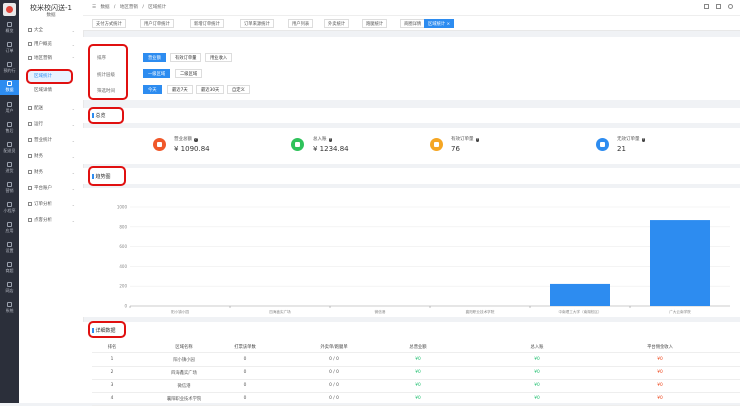 The image size is (740, 406). I want to click on level-first-button: 一级区域, so click(157, 73).